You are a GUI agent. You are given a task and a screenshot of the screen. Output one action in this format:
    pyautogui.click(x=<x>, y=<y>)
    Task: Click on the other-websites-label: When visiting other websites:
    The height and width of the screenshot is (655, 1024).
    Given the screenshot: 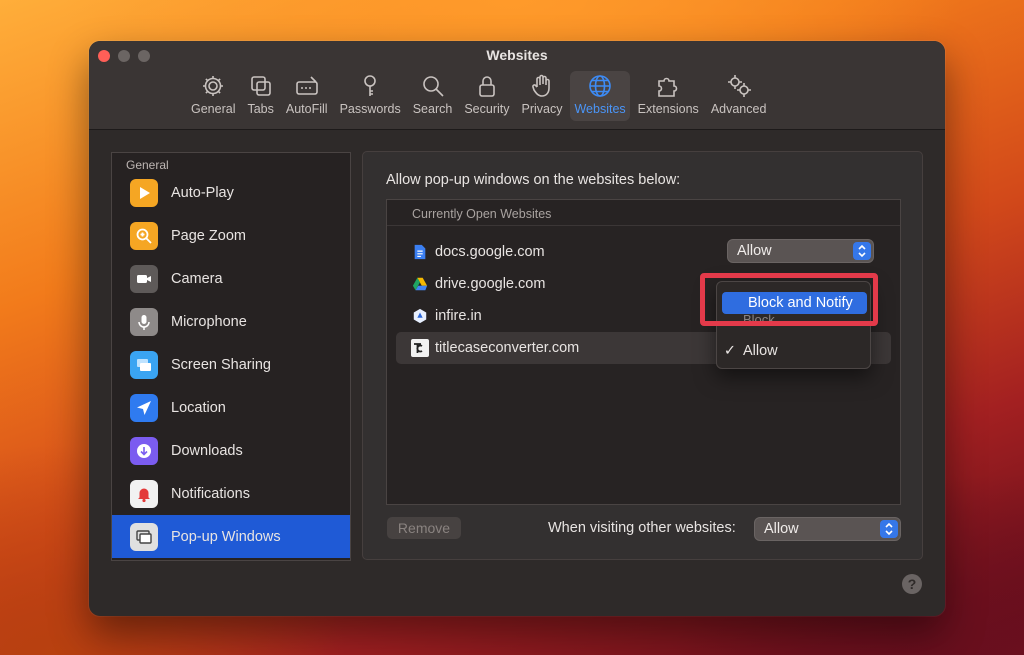 What is the action you would take?
    pyautogui.click(x=642, y=528)
    